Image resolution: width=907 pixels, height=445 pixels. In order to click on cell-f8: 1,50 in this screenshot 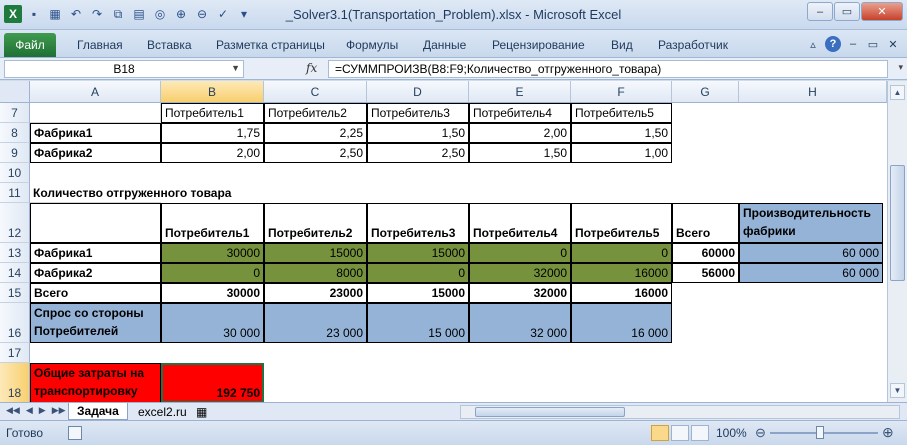, I will do `click(621, 133)`.